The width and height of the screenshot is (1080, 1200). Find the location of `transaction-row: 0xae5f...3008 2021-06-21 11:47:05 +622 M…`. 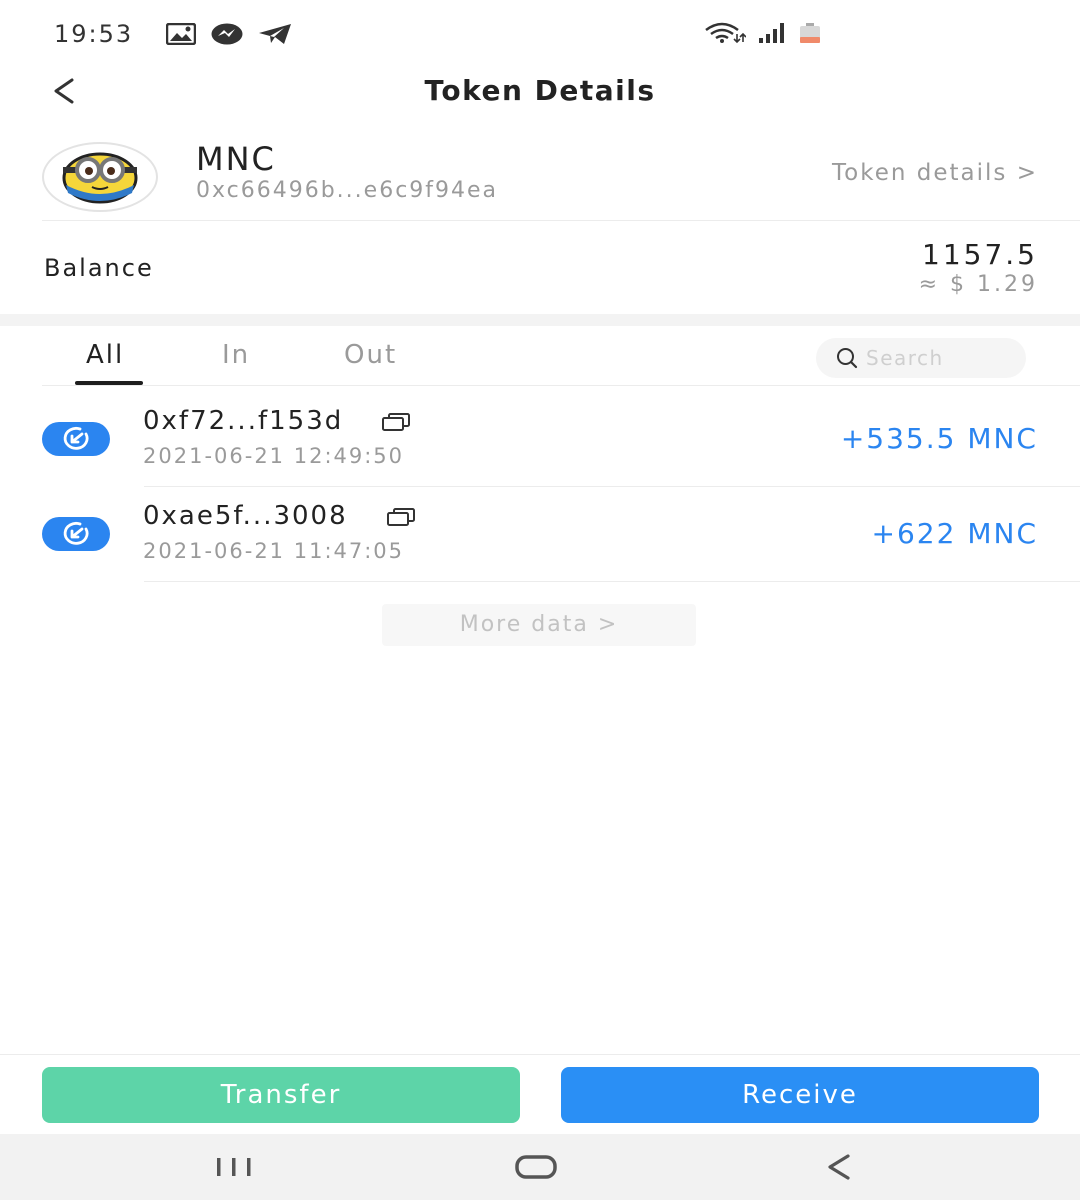

transaction-row: 0xae5f...3008 2021-06-21 11:47:05 +622 M… is located at coordinates (540, 534).